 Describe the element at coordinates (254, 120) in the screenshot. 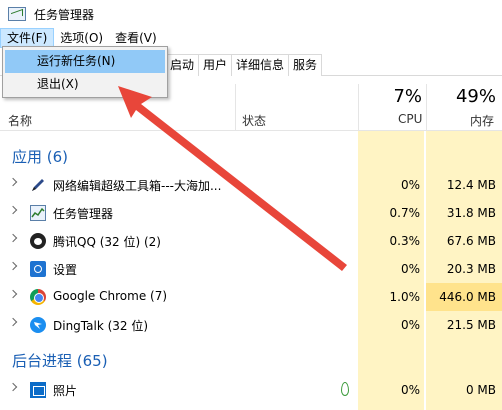

I see `column-header-status: 状态` at that location.